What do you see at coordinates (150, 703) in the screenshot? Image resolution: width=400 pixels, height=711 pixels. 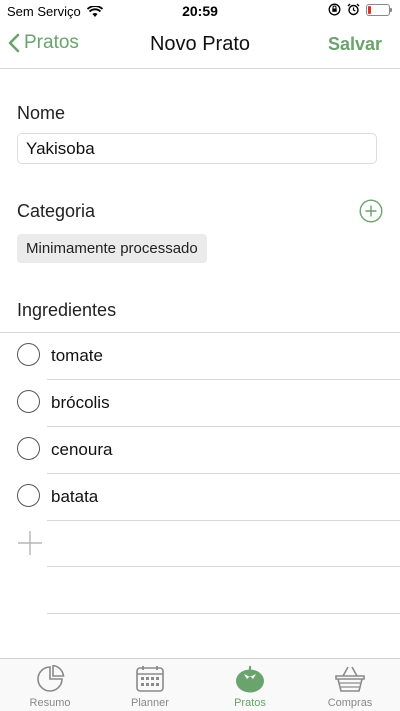 I see `tab-label: Planner` at bounding box center [150, 703].